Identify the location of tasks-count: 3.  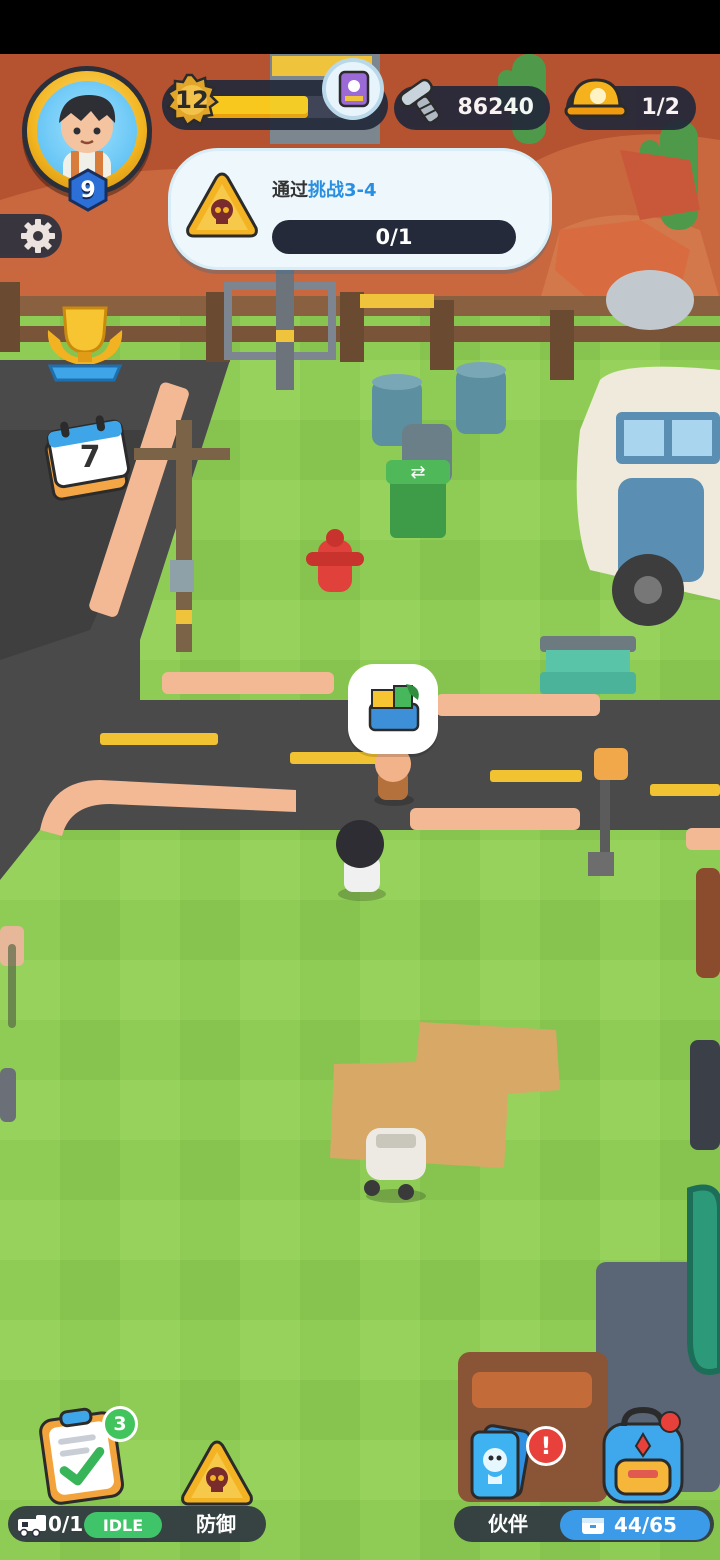
(120, 1424).